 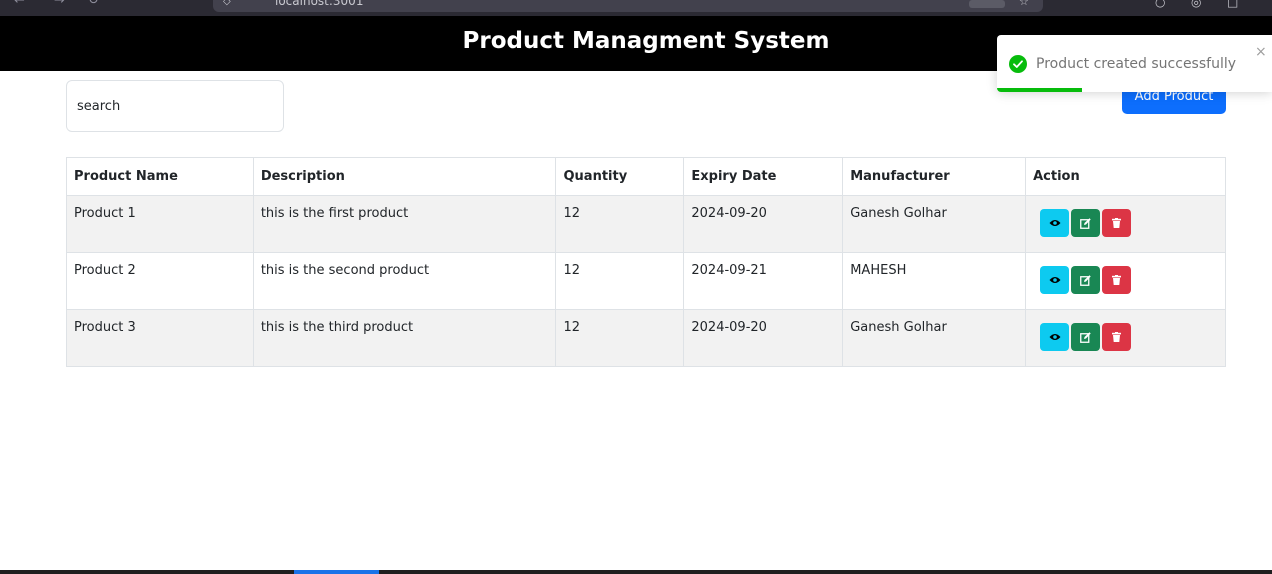 I want to click on cell-product-name: Product 3, so click(x=160, y=338).